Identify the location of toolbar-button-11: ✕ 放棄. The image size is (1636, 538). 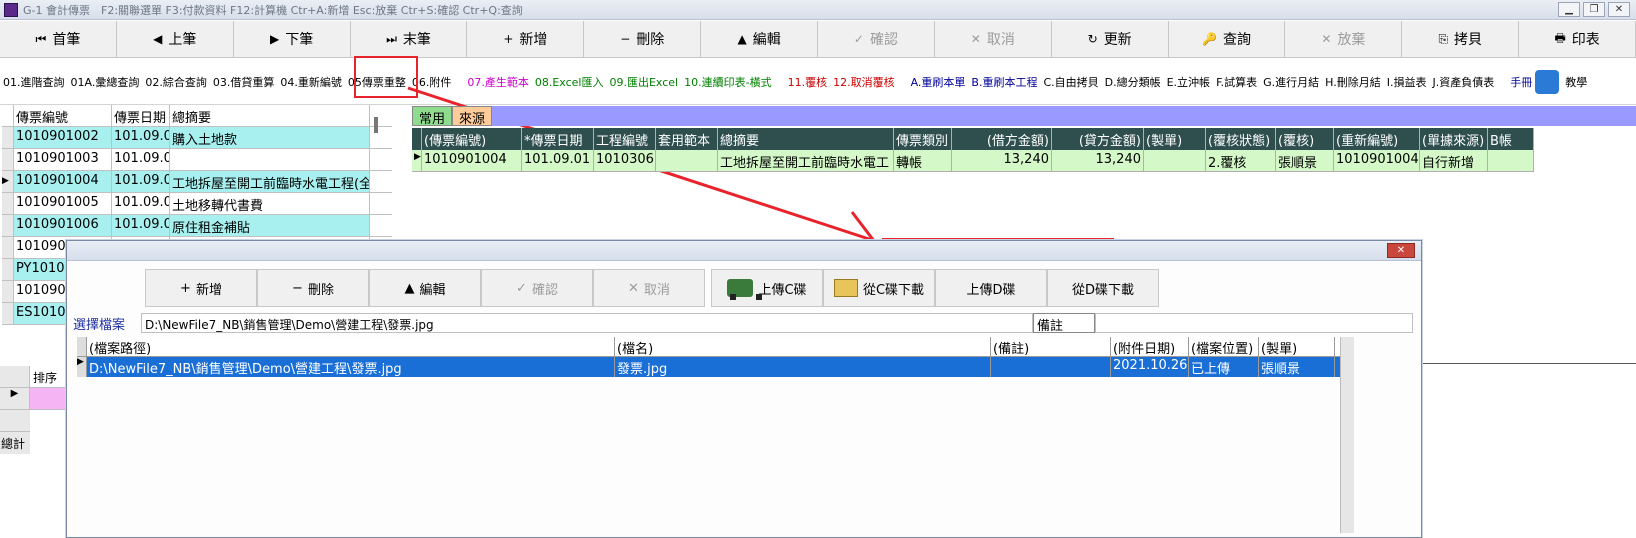
(1344, 39).